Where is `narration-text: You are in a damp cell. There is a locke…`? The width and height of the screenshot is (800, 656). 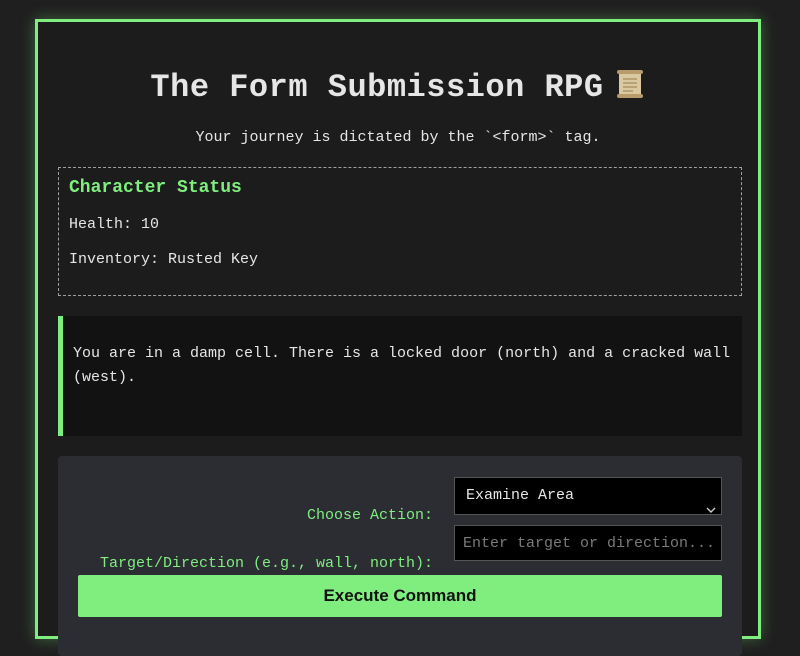
narration-text: You are in a damp cell. There is a locke… is located at coordinates (402, 365).